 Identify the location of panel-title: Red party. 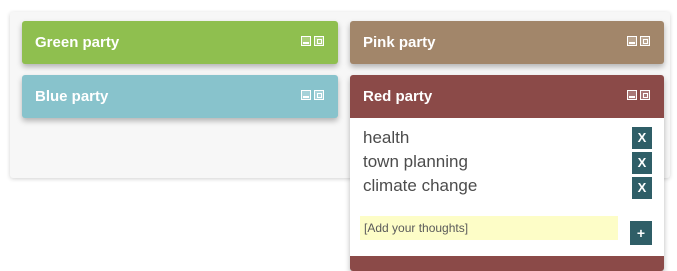
(398, 96).